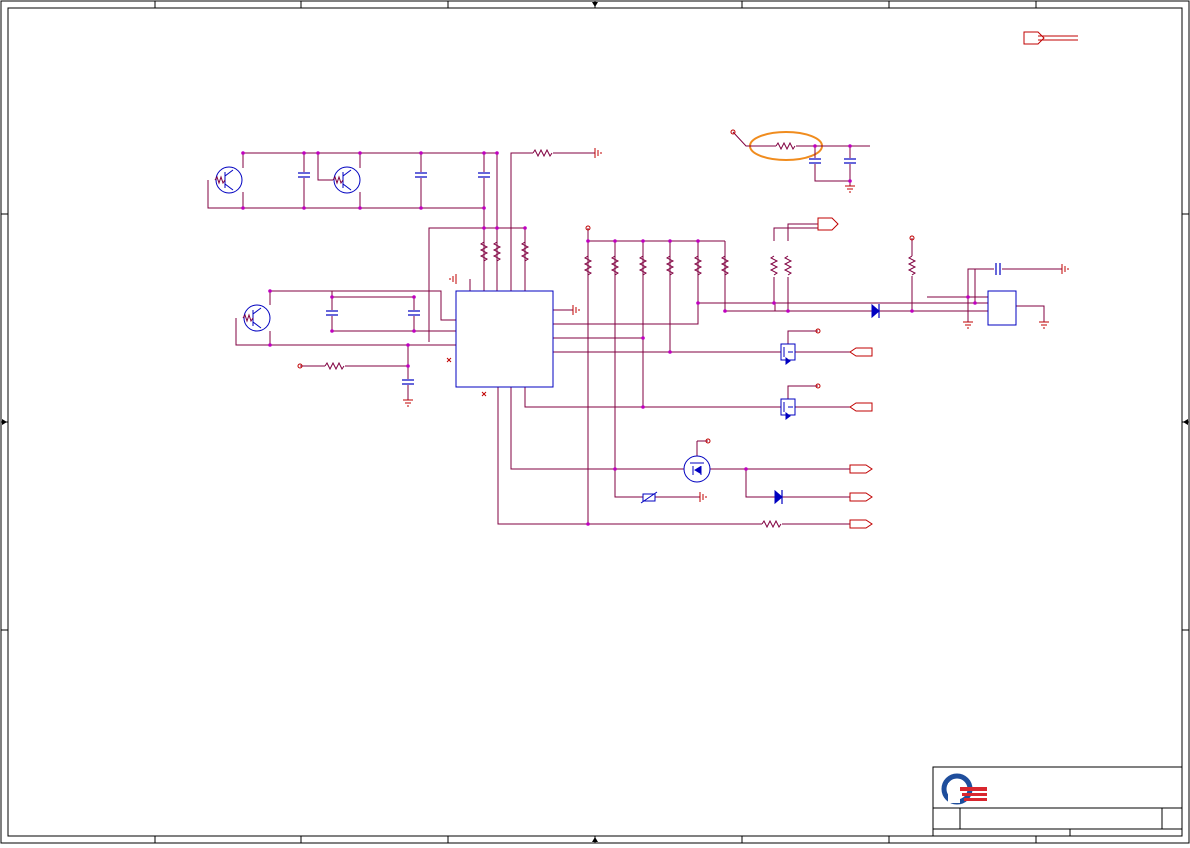  Describe the element at coordinates (861, 438) in the screenshot. I see `port-group` at that location.